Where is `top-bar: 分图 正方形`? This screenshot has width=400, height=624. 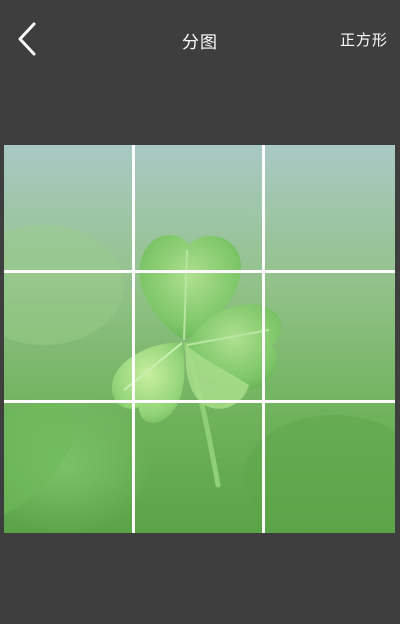
top-bar: 分图 正方形 is located at coordinates (200, 40).